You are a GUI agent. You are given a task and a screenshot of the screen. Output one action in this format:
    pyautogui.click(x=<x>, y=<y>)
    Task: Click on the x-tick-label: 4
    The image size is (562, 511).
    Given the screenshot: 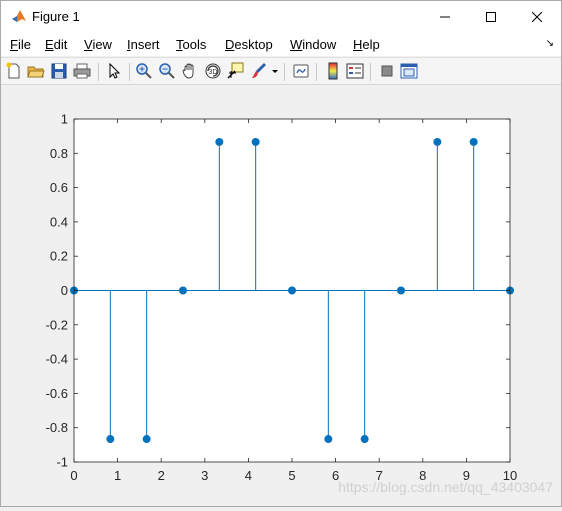 What is the action you would take?
    pyautogui.click(x=248, y=475)
    